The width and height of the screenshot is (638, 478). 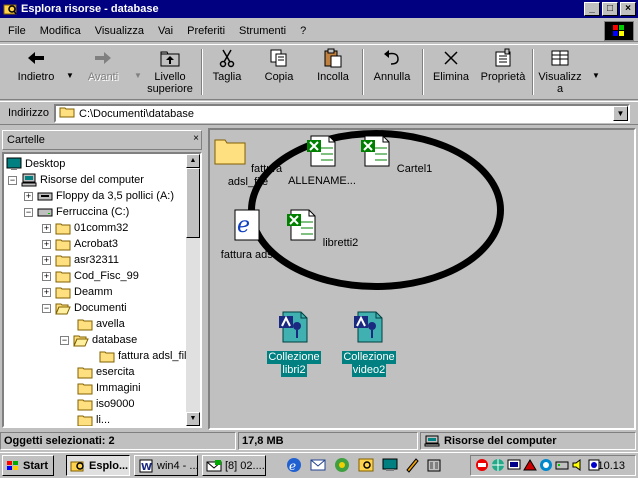 What do you see at coordinates (90, 276) in the screenshot?
I see `tree-item-folder: + Cod_Fisc_99` at bounding box center [90, 276].